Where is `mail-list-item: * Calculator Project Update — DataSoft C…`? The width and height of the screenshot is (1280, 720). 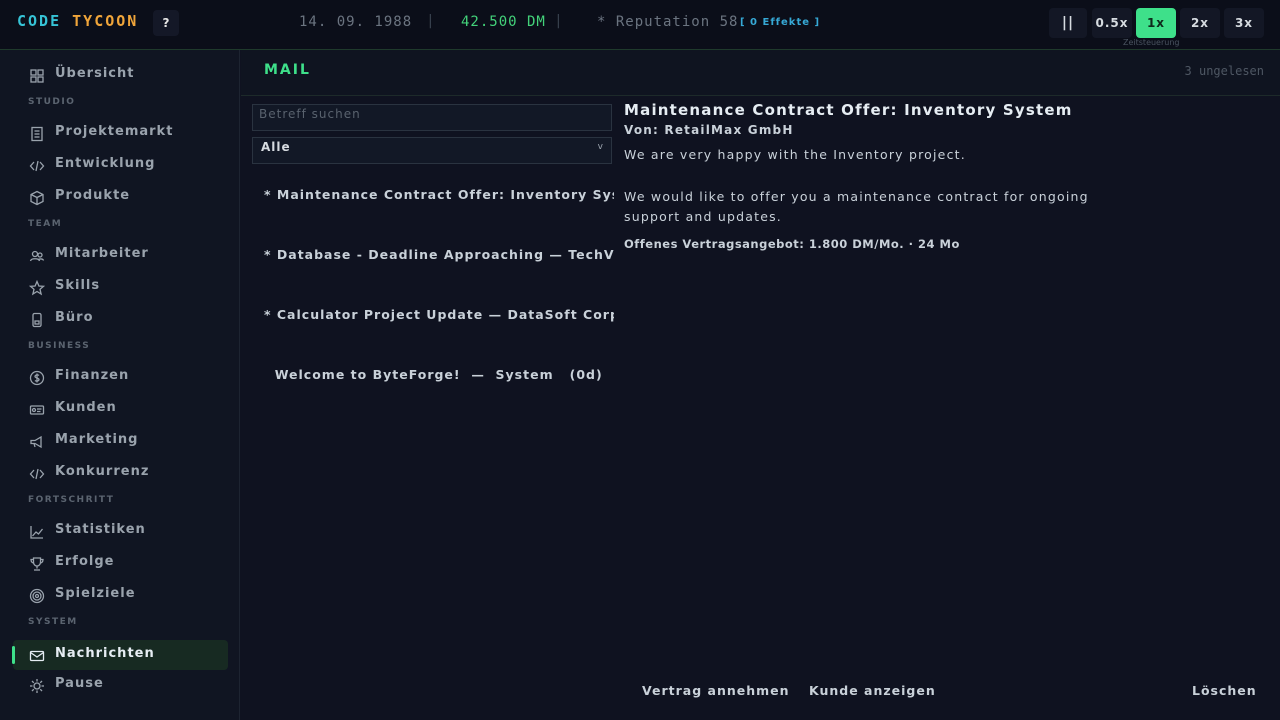 mail-list-item: * Calculator Project Update — DataSoft C… is located at coordinates (439, 319).